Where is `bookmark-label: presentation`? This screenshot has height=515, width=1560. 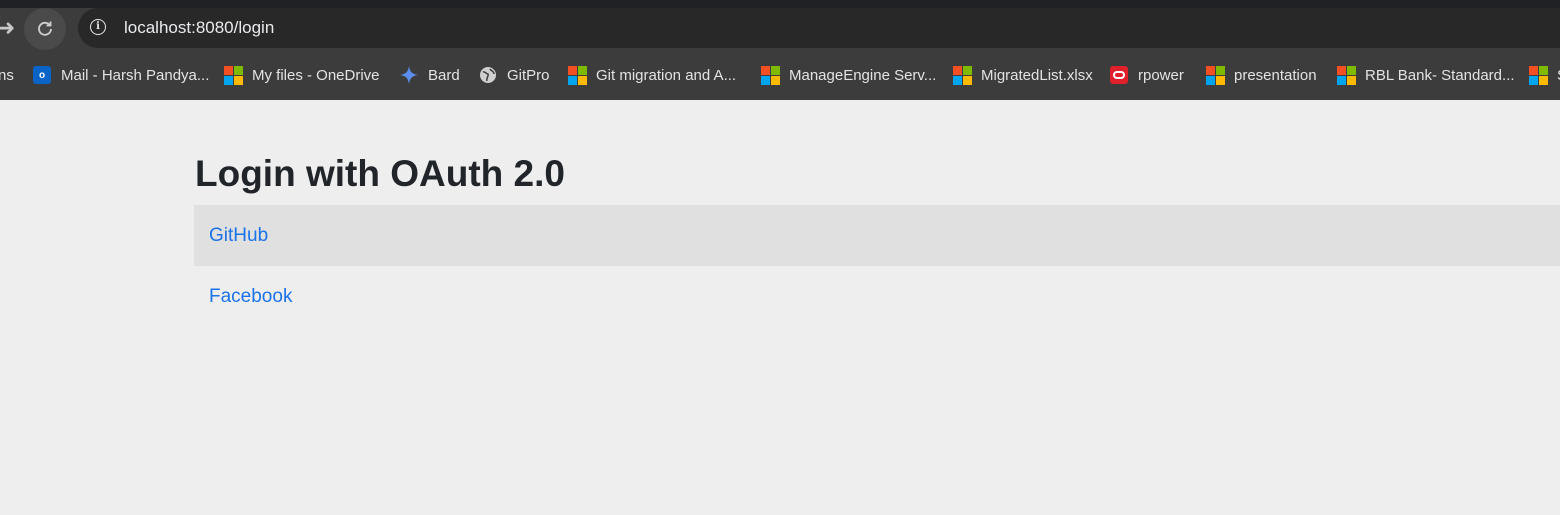
bookmark-label: presentation is located at coordinates (1275, 75).